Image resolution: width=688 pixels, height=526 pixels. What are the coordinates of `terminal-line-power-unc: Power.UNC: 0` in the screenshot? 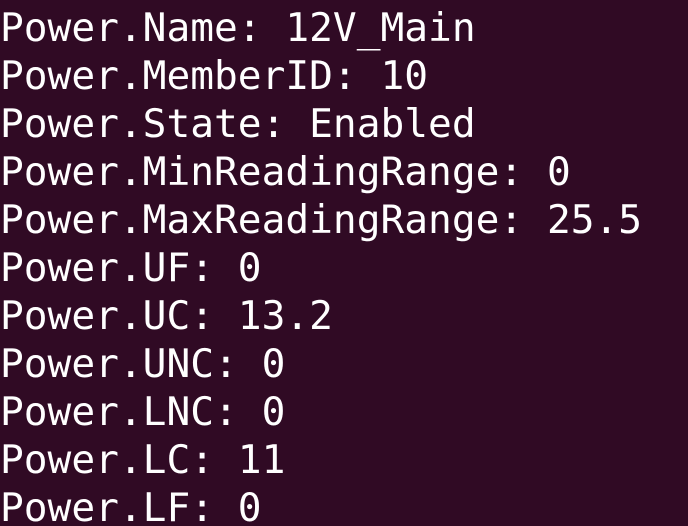 It's located at (143, 364).